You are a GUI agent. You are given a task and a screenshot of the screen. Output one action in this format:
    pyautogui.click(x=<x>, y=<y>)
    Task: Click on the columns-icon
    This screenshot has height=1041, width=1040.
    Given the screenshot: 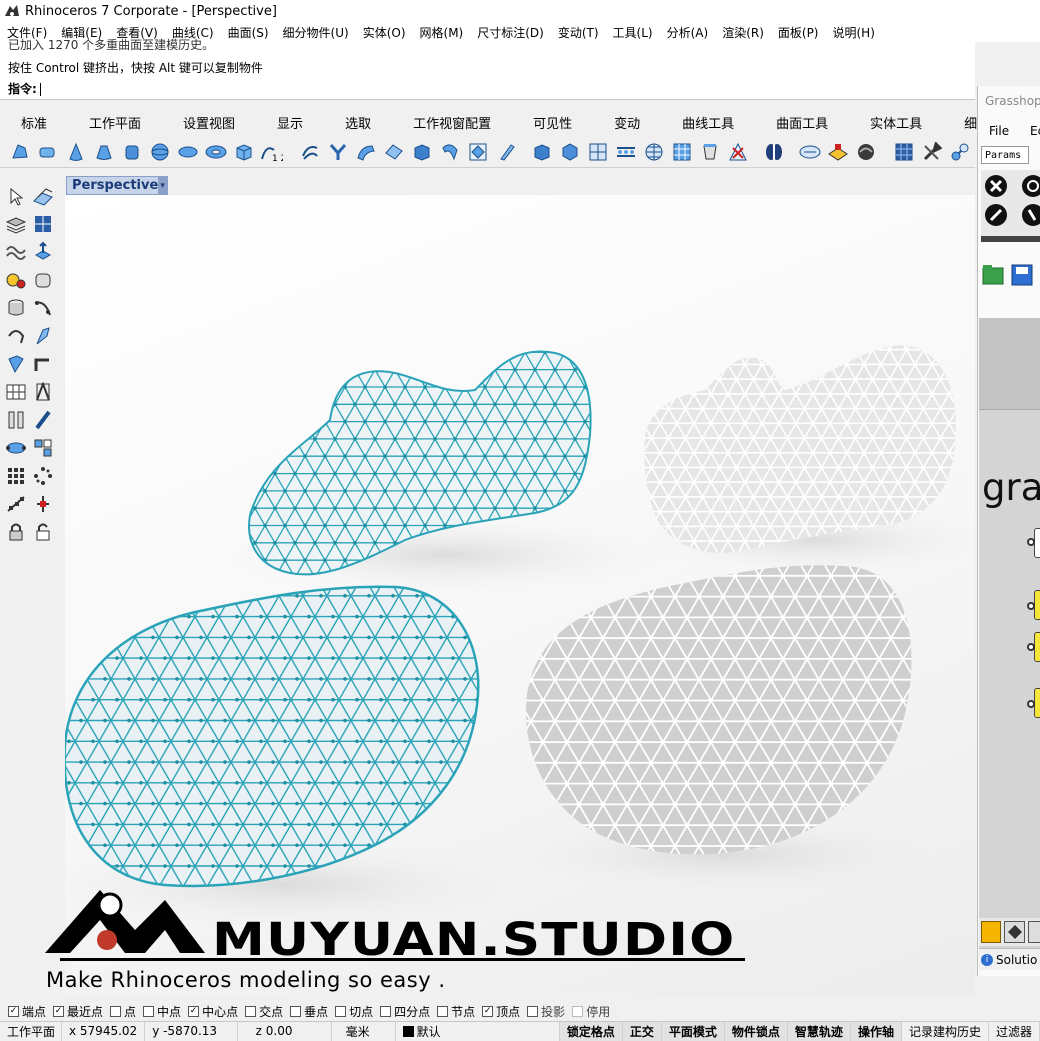 What is the action you would take?
    pyautogui.click(x=16, y=420)
    